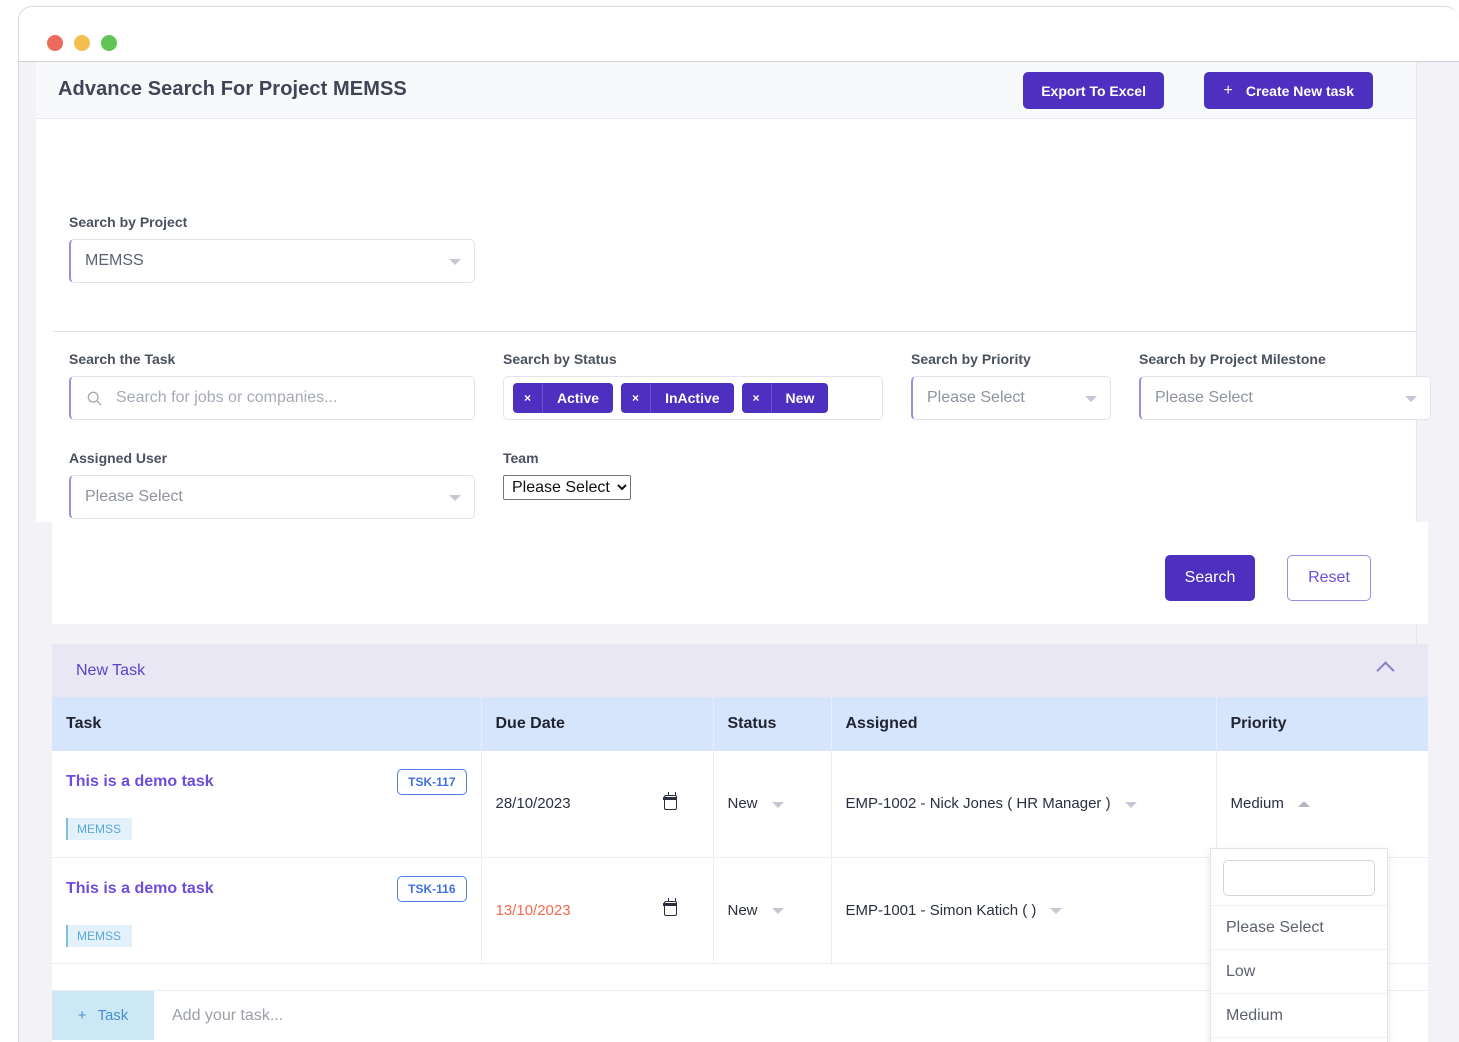 The height and width of the screenshot is (1042, 1459). I want to click on assigned-cell: EMP-1001 - Simon Katich ( ), so click(1024, 910).